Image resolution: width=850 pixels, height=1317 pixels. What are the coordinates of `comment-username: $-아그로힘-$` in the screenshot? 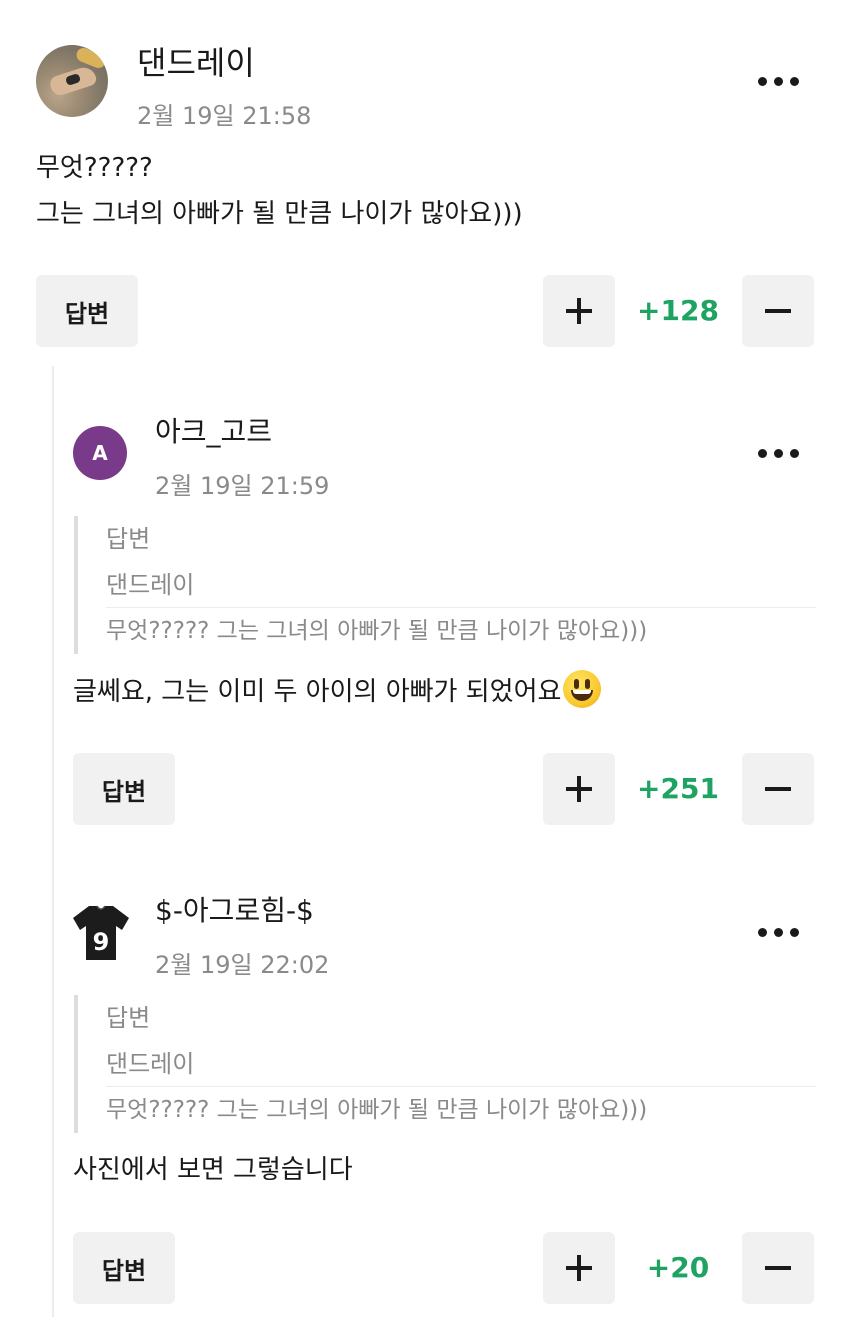 It's located at (234, 909).